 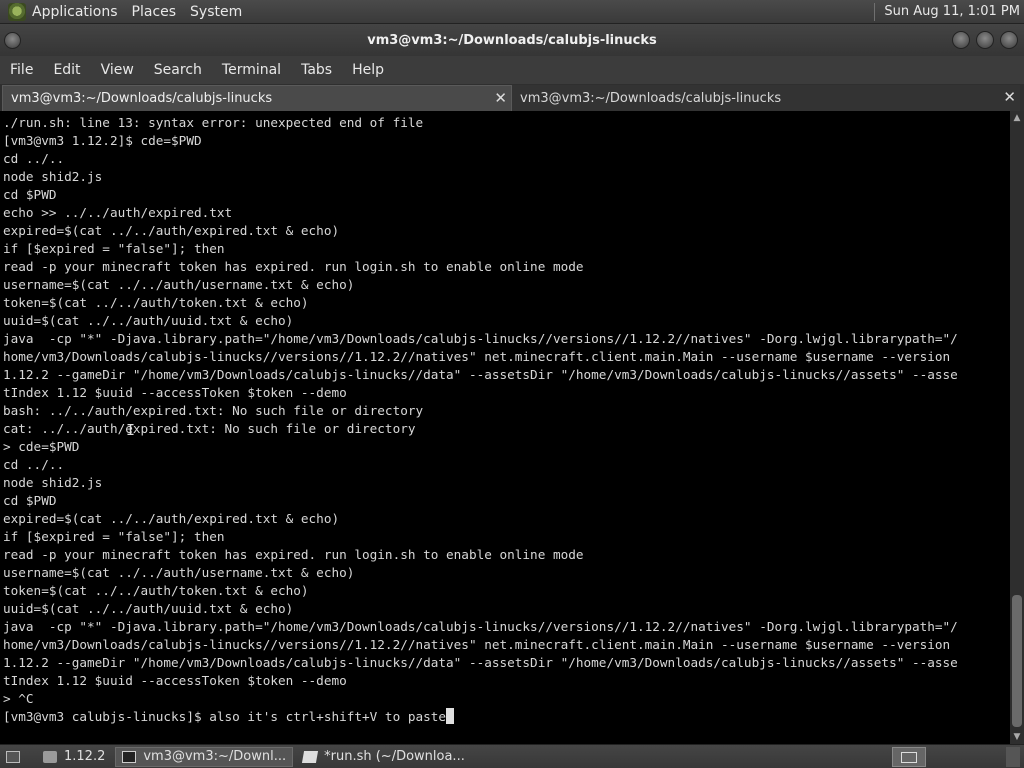 I want to click on menu-edit: Edit, so click(x=66, y=70).